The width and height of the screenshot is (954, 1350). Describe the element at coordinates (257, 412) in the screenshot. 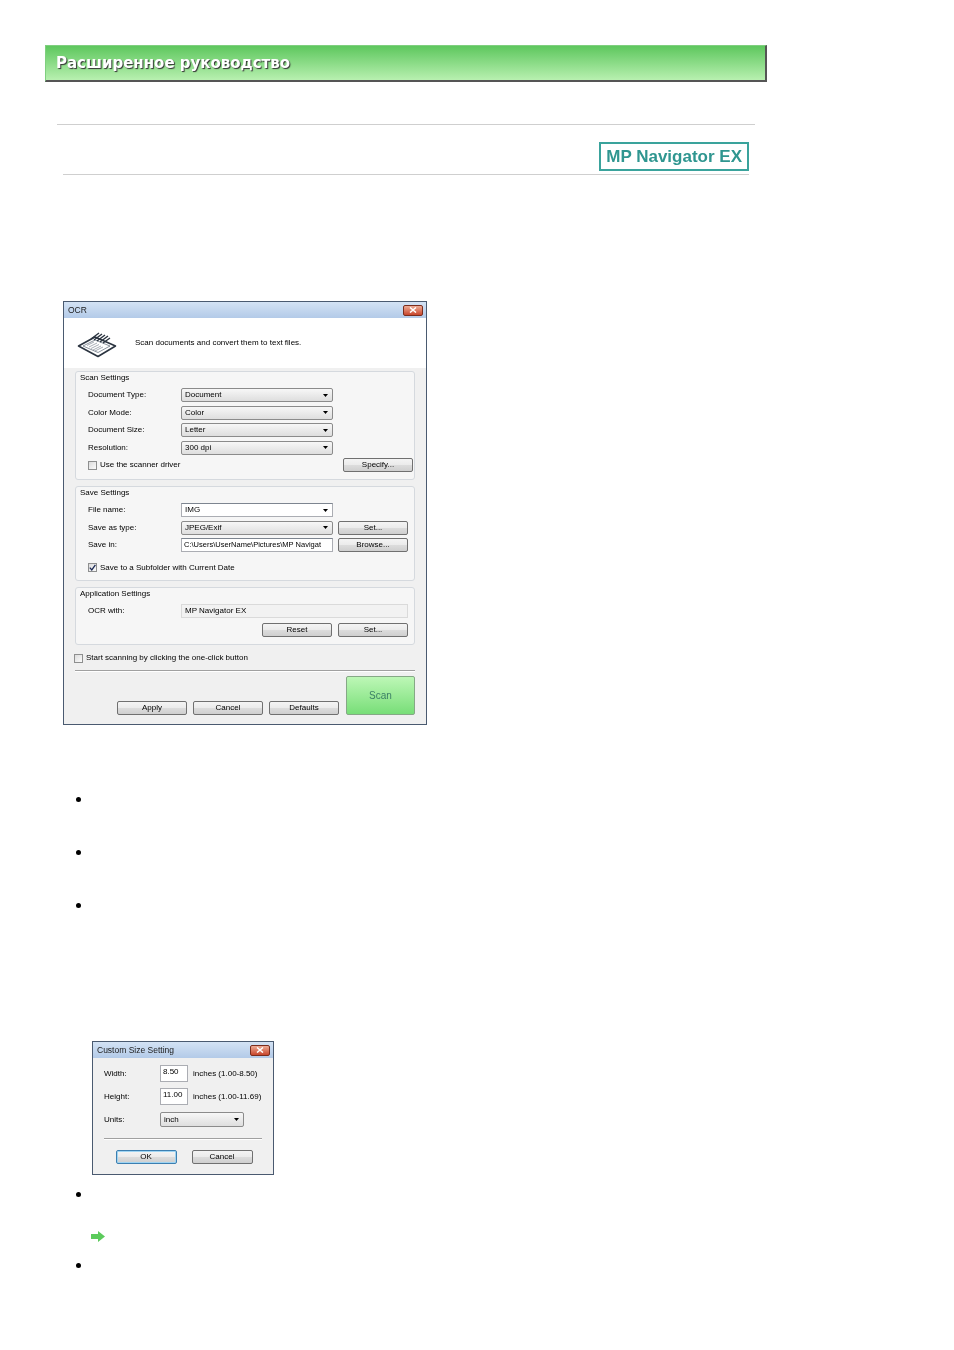

I see `dropdown: Color` at that location.